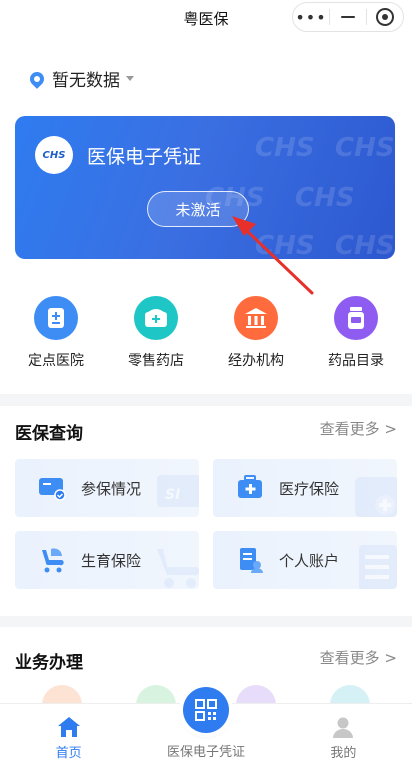 The width and height of the screenshot is (412, 772). I want to click on close-target-icon, so click(385, 17).